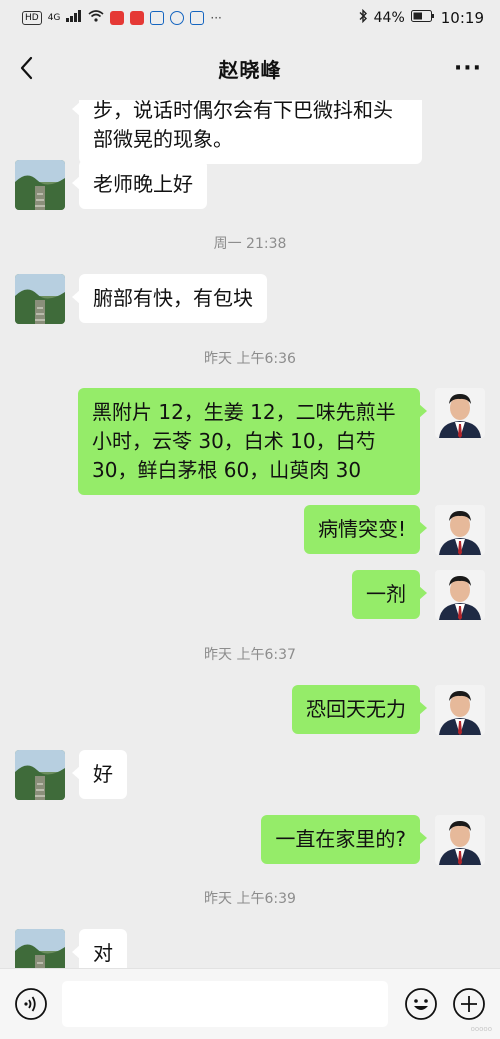 This screenshot has width=500, height=1039. What do you see at coordinates (247, 132) in the screenshot?
I see `message-bubble: 步，说话时偶尔会有下巴微抖和头部微晃的现象。` at bounding box center [247, 132].